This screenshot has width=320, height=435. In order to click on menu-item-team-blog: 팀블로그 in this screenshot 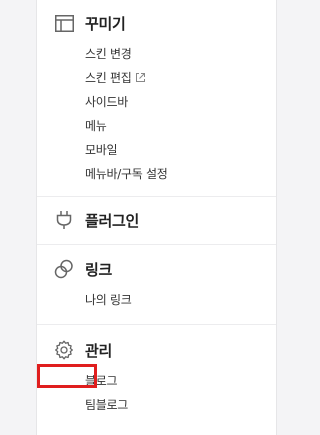, I will do `click(156, 405)`.